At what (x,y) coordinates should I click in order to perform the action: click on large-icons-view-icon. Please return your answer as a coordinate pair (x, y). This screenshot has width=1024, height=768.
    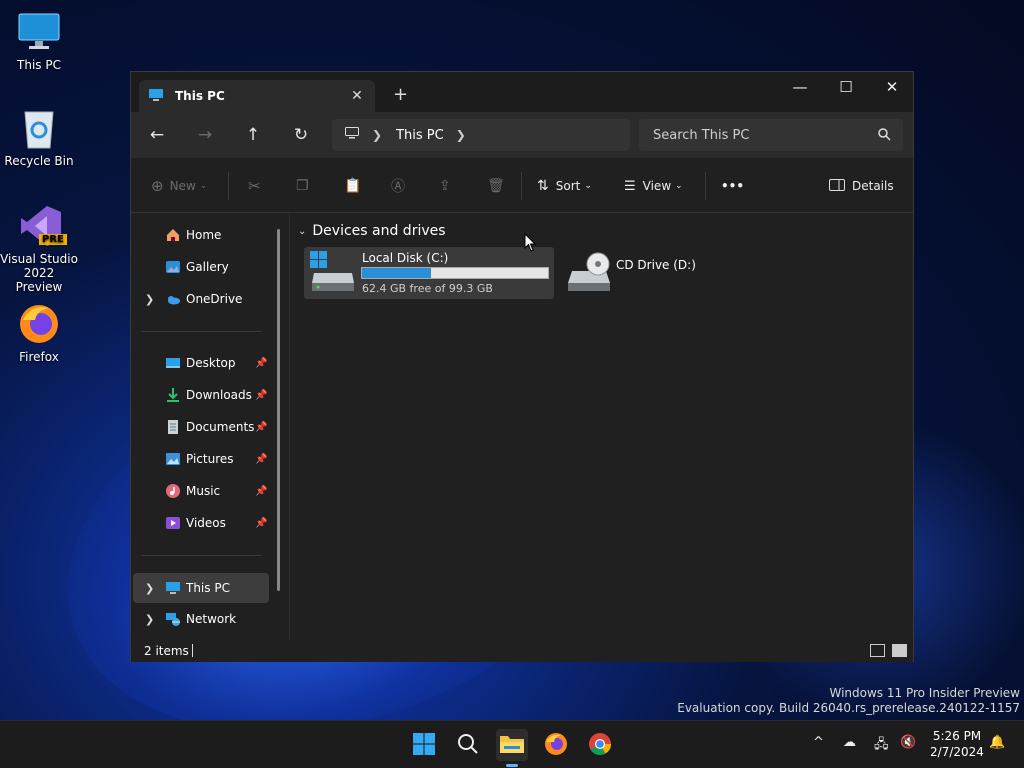
    Looking at the image, I should click on (899, 650).